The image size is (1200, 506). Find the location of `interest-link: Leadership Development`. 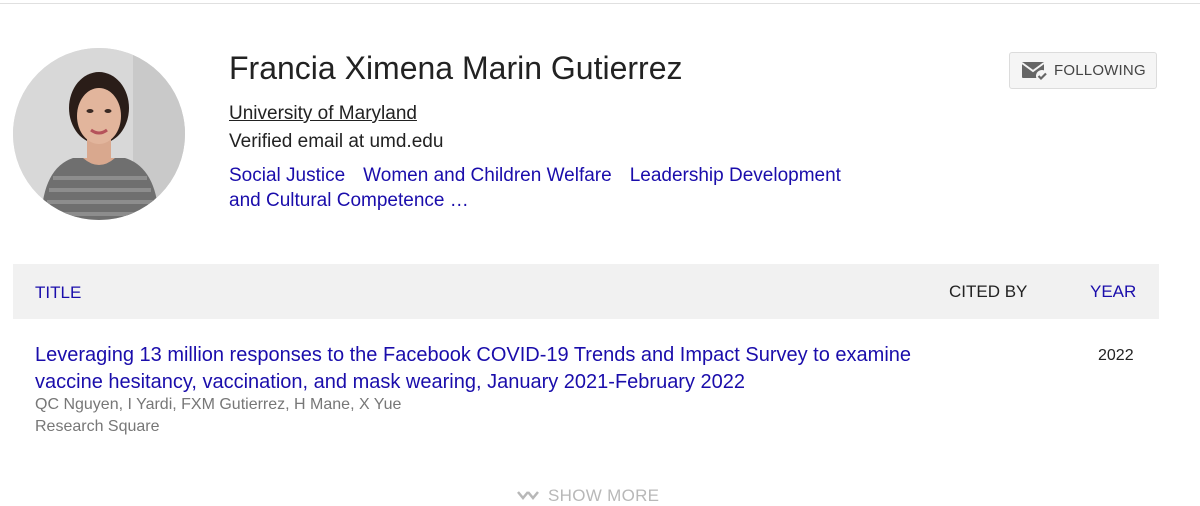

interest-link: Leadership Development is located at coordinates (735, 175).